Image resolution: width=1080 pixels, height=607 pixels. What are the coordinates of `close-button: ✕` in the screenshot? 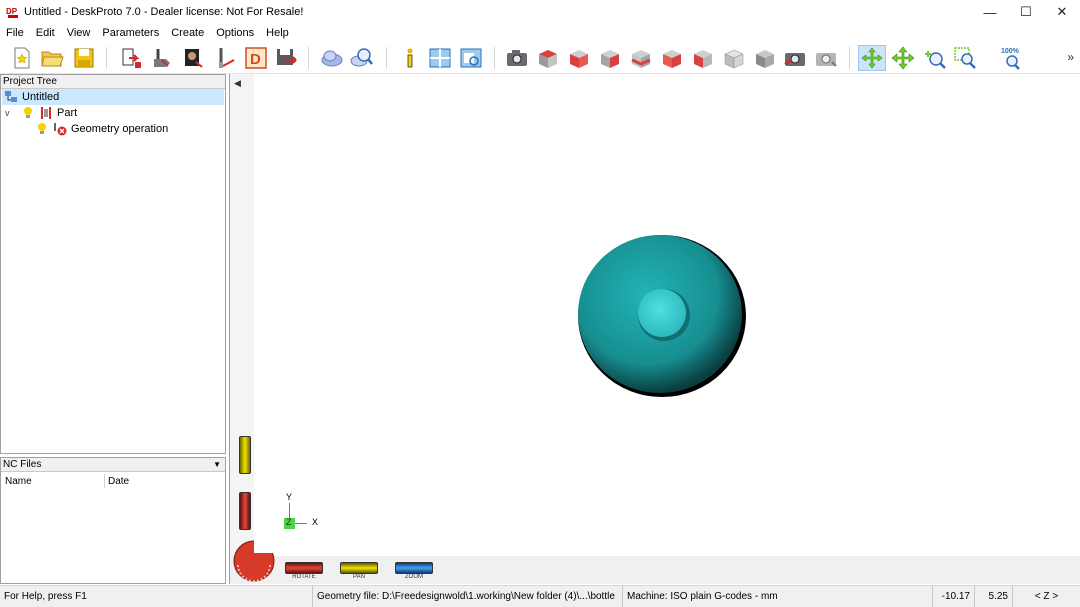 It's located at (1062, 12).